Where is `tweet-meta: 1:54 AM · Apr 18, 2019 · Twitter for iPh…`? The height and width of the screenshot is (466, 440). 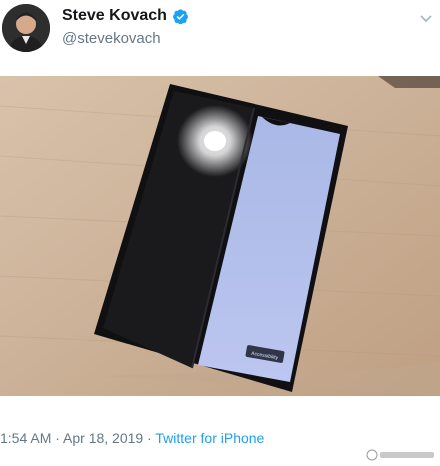
tweet-meta: 1:54 AM · Apr 18, 2019 · Twitter for iPh… is located at coordinates (132, 438).